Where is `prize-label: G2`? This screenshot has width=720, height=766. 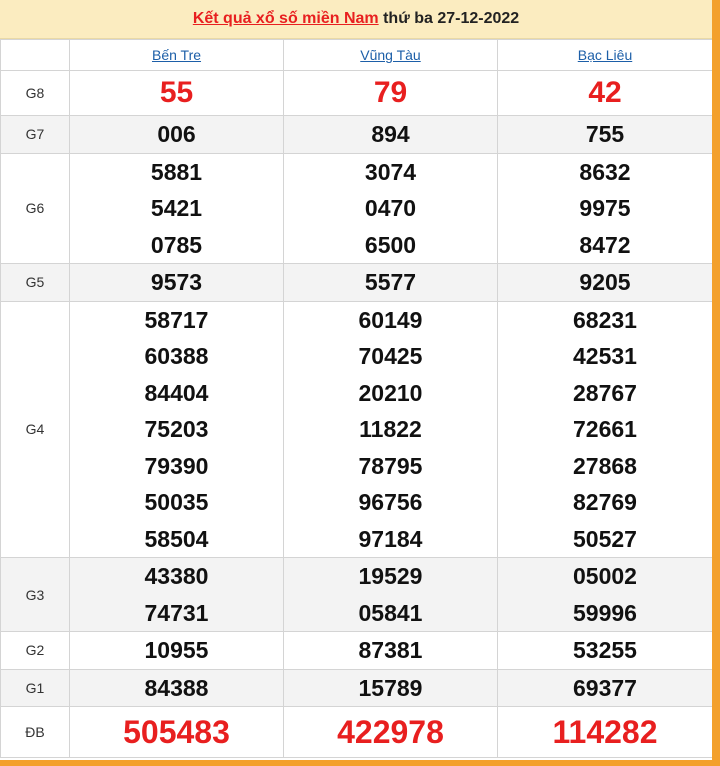 prize-label: G2 is located at coordinates (35, 650).